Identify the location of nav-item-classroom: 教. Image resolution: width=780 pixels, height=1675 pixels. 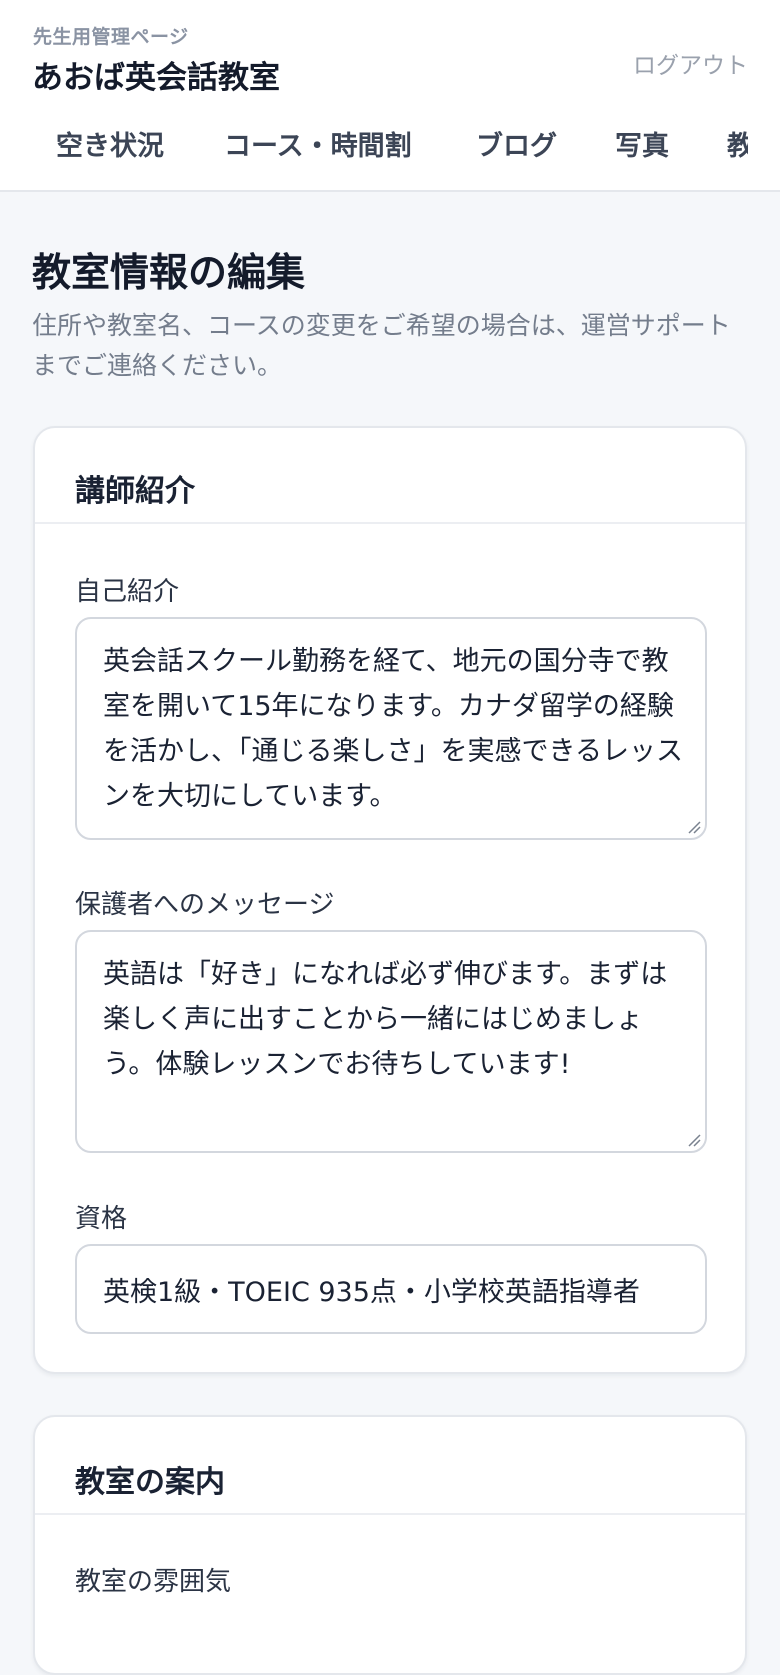
(737, 143).